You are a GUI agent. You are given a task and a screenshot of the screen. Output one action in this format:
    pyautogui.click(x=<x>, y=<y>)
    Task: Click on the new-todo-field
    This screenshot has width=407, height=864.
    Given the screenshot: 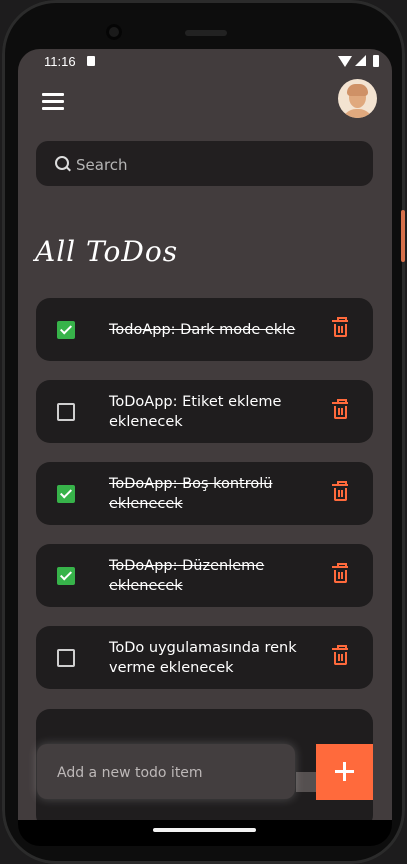 What is the action you would take?
    pyautogui.click(x=166, y=772)
    